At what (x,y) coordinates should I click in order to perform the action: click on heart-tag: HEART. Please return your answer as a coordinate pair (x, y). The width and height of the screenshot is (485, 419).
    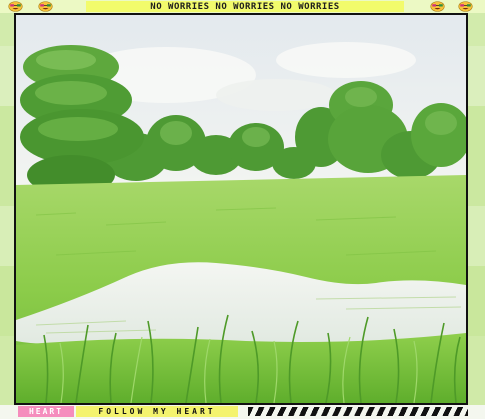
    Looking at the image, I should click on (46, 411).